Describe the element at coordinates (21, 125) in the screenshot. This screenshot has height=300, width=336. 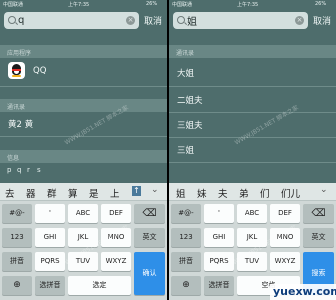
I see `contact-name: 黄2 黄` at that location.